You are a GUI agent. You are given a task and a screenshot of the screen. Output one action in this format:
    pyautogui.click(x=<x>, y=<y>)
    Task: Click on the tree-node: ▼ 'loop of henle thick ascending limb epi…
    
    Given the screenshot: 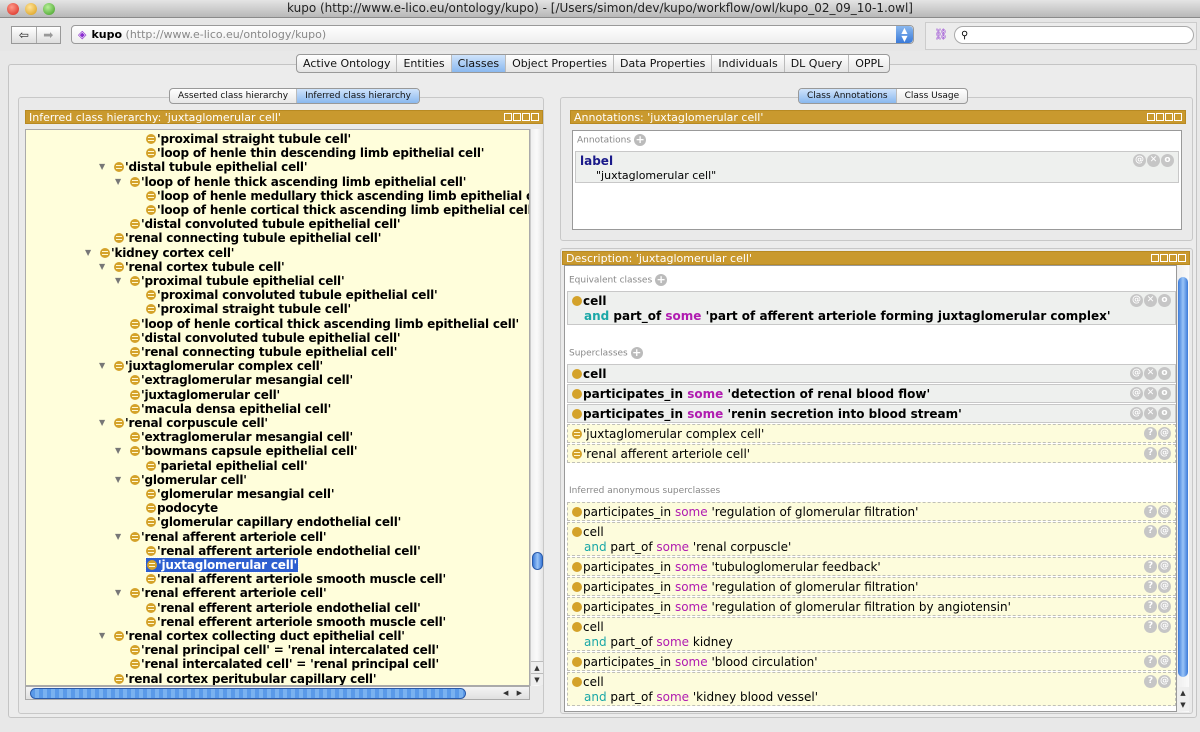 What is the action you would take?
    pyautogui.click(x=290, y=182)
    